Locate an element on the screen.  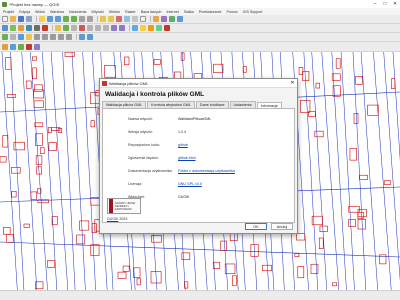
attribute-table-icon is located at coordinates (127, 19).